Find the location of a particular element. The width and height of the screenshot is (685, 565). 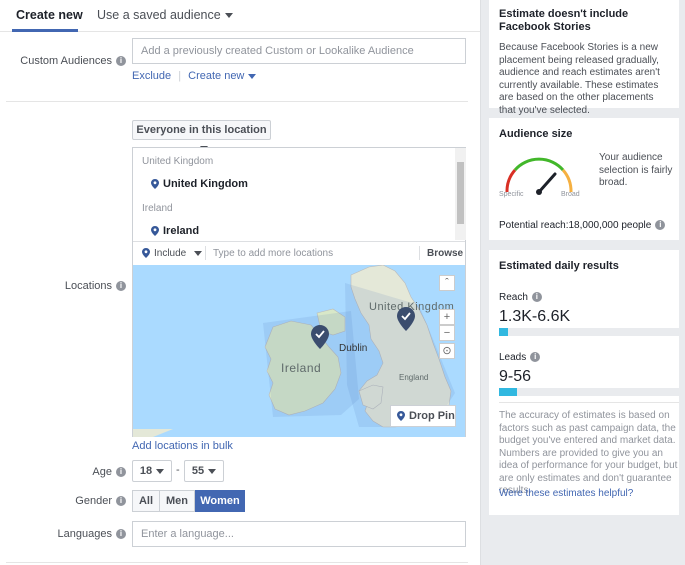

location-item: United Kingdom is located at coordinates (199, 184).